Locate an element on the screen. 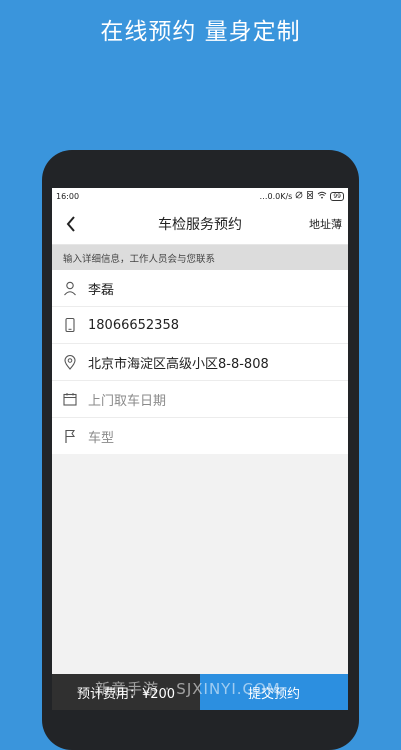  pickup-date-field: 上门取车日期 is located at coordinates (200, 399).